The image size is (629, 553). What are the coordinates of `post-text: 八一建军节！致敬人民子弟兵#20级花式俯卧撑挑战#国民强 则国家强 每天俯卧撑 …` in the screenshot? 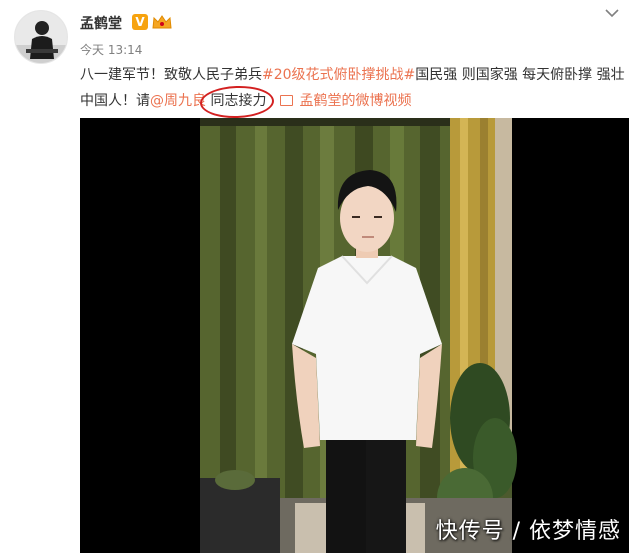 It's located at (352, 88).